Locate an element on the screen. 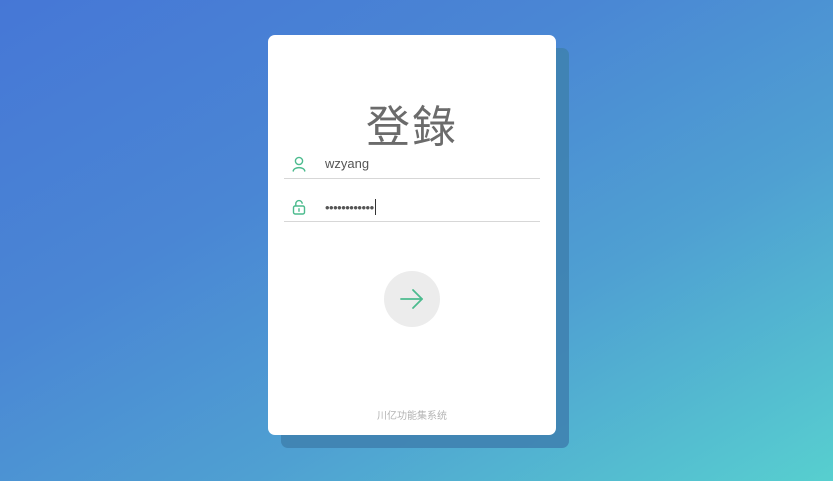 The height and width of the screenshot is (481, 833). lock-icon is located at coordinates (299, 207).